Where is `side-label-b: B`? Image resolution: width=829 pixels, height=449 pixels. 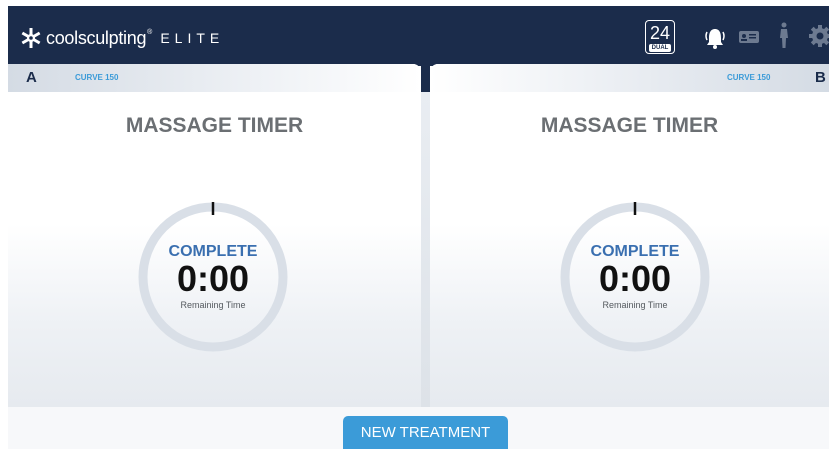 side-label-b: B is located at coordinates (820, 77).